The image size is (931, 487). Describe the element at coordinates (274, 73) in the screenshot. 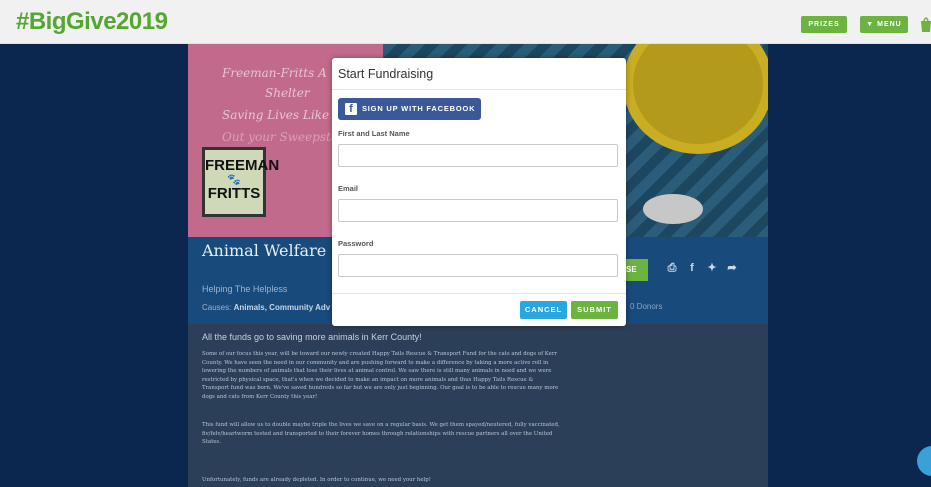

I see `hero-script-line: Freeman-Fritts A` at that location.